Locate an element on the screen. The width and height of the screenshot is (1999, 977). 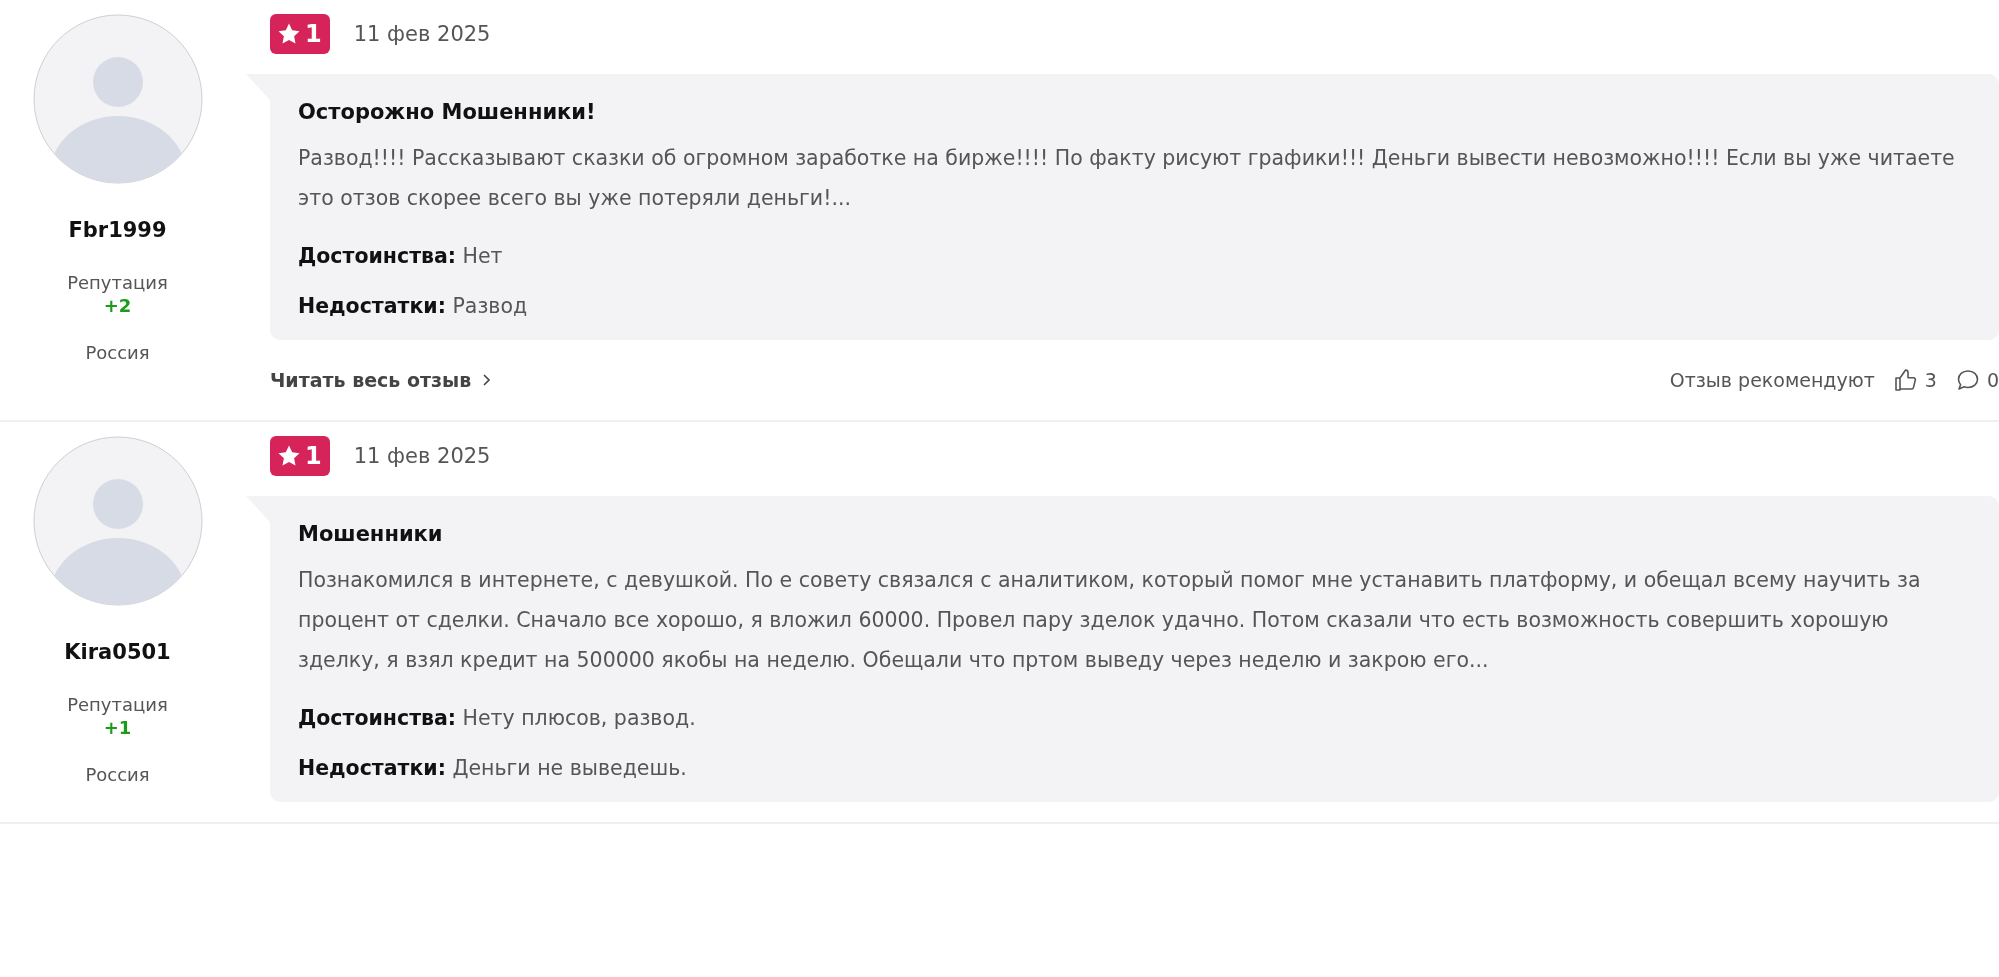
username: Fbr1999 is located at coordinates (117, 230).